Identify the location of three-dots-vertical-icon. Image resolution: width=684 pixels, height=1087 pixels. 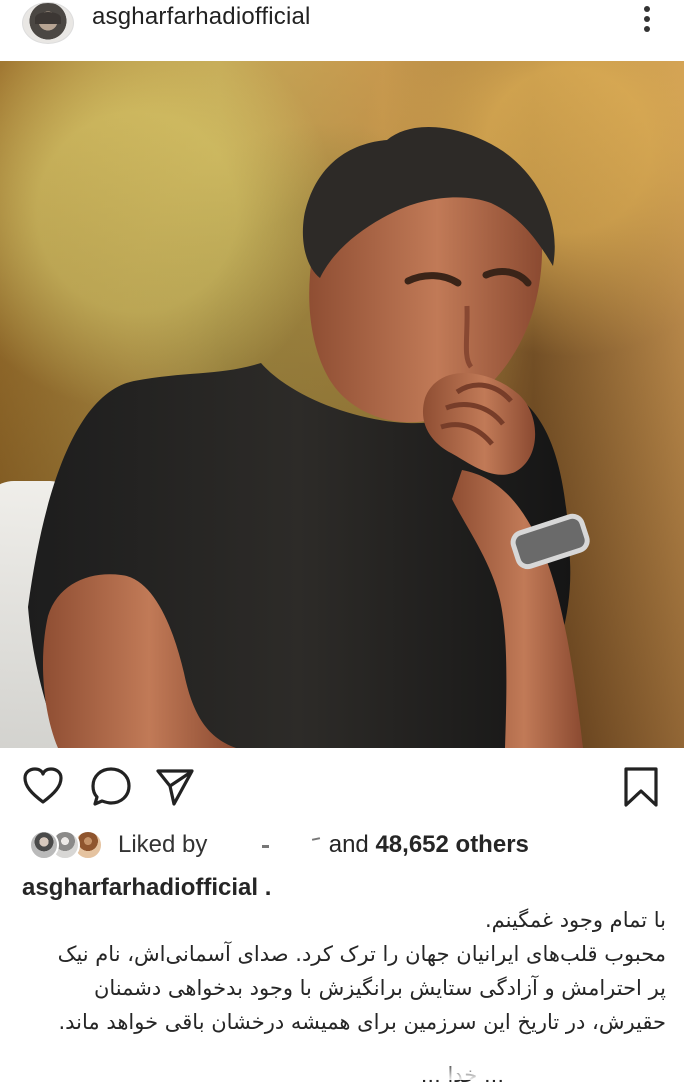
(647, 20).